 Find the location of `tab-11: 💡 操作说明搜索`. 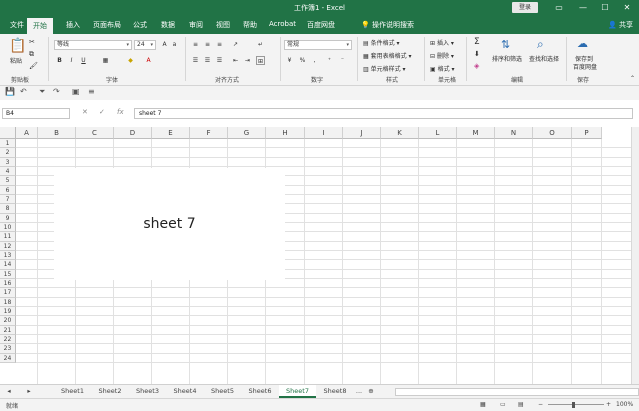

tab-11: 💡 操作说明搜索 is located at coordinates (387, 25).